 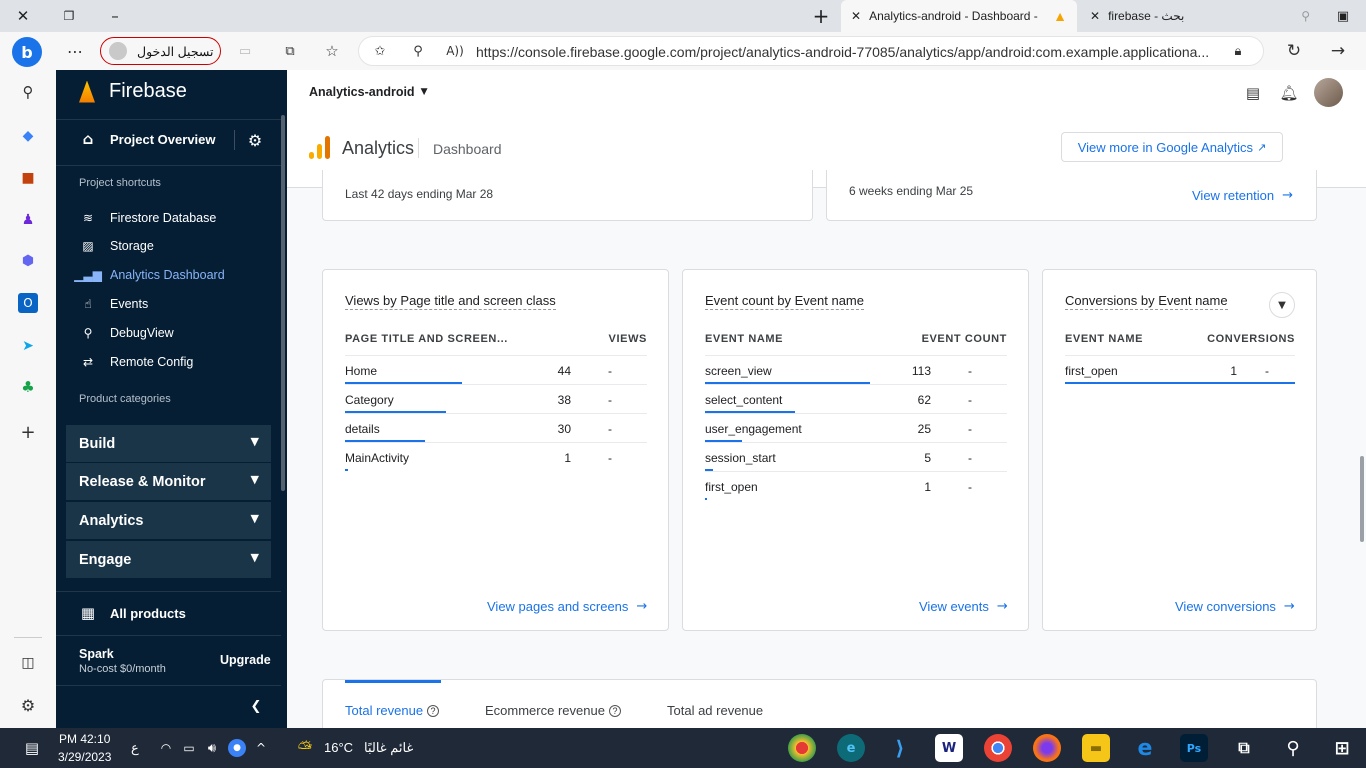 What do you see at coordinates (28, 346) in the screenshot?
I see `send-icon: ➤` at bounding box center [28, 346].